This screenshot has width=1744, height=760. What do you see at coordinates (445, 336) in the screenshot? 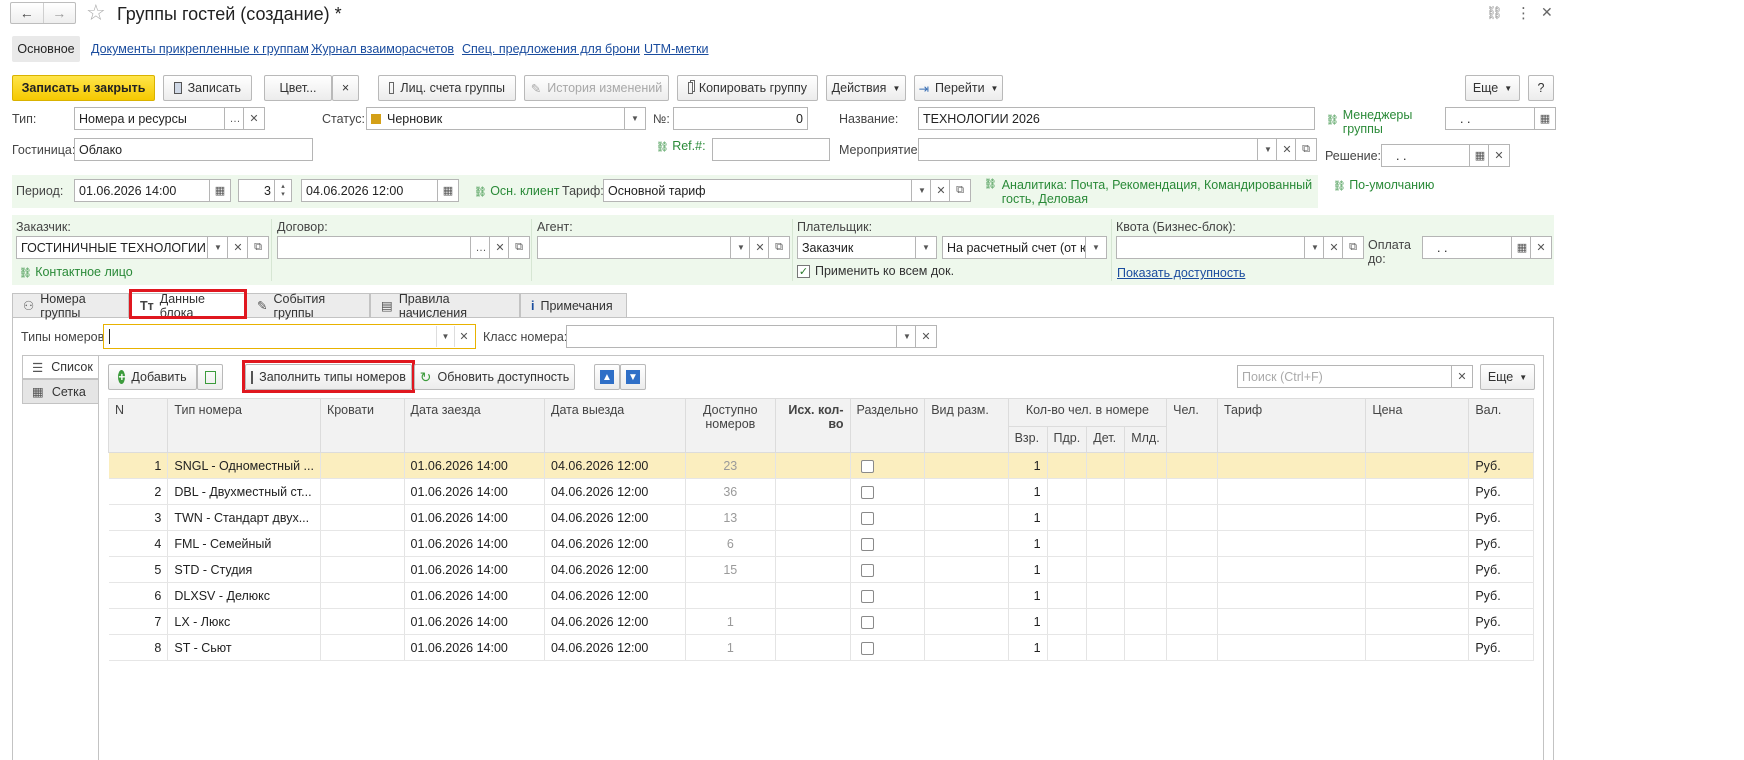
I see `room-types-dropdown-button: ▼` at bounding box center [445, 336].